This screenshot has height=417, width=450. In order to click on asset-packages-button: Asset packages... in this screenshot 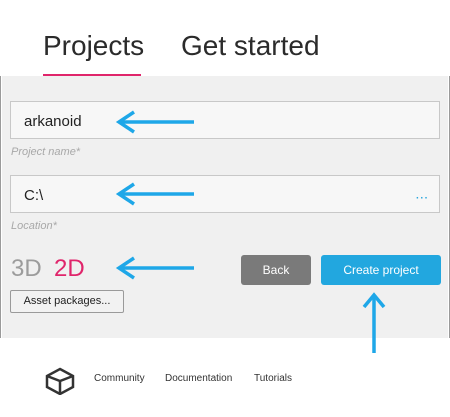, I will do `click(67, 301)`.